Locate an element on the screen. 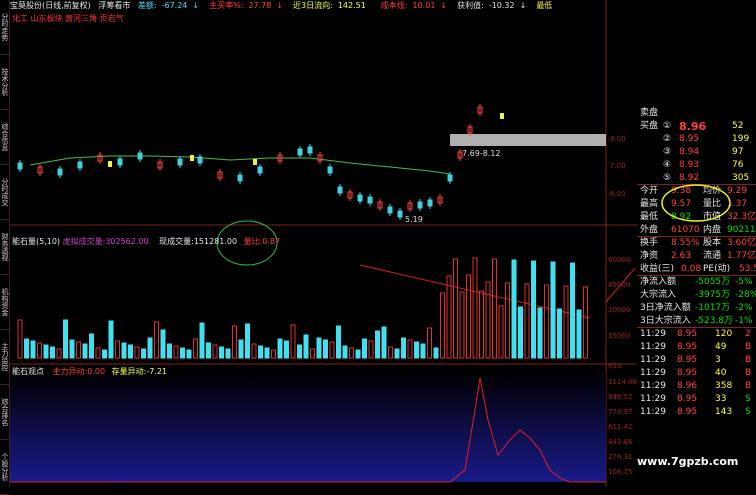 Image resolution: width=756 pixels, height=495 pixels. stock-change-value: -7.21 is located at coordinates (157, 371).